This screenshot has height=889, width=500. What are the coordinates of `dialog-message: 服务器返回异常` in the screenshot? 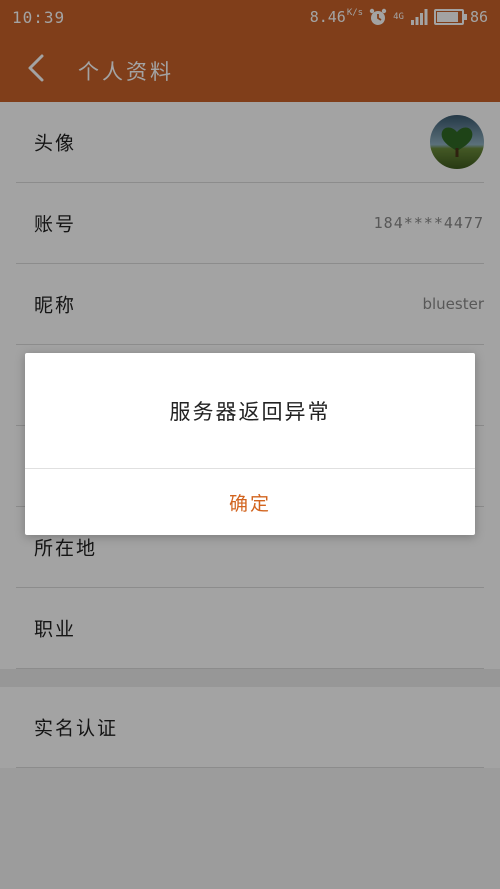 It's located at (250, 411).